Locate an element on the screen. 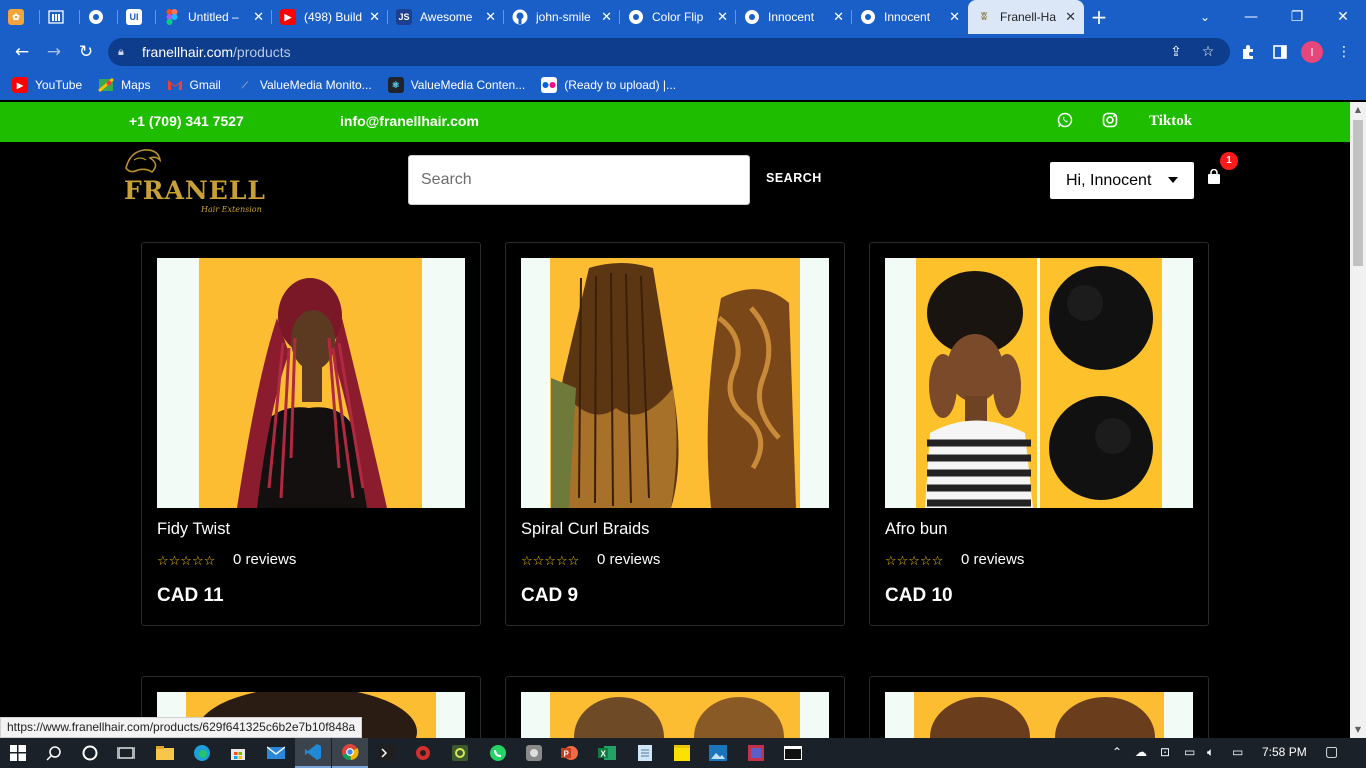  tiktok-link: Tiktok is located at coordinates (1170, 121).